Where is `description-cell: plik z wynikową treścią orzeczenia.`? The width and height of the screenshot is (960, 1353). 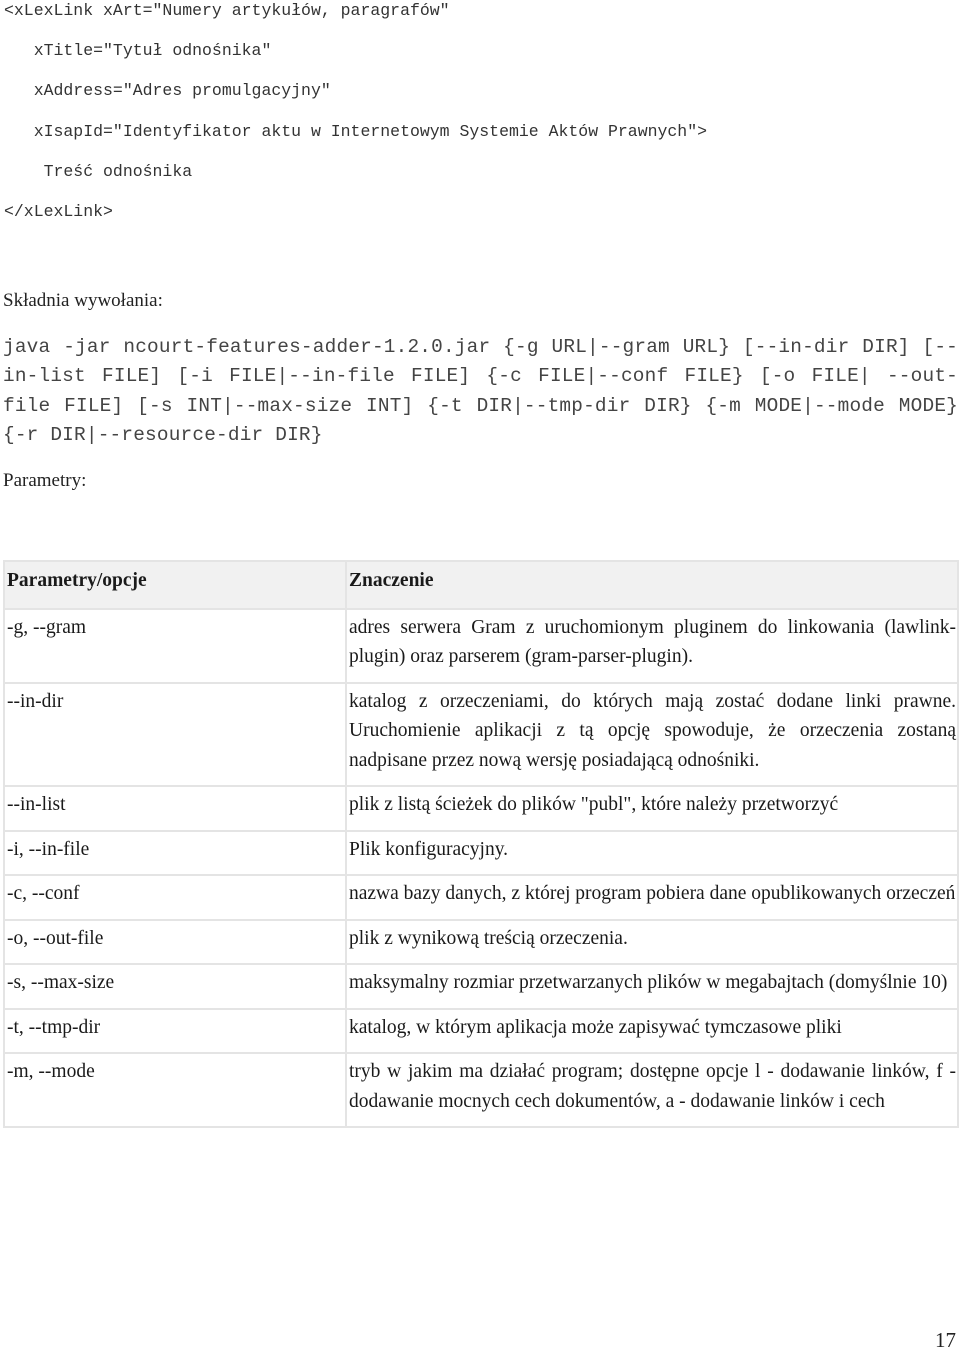
description-cell: plik z wynikową treścią orzeczenia. is located at coordinates (652, 941).